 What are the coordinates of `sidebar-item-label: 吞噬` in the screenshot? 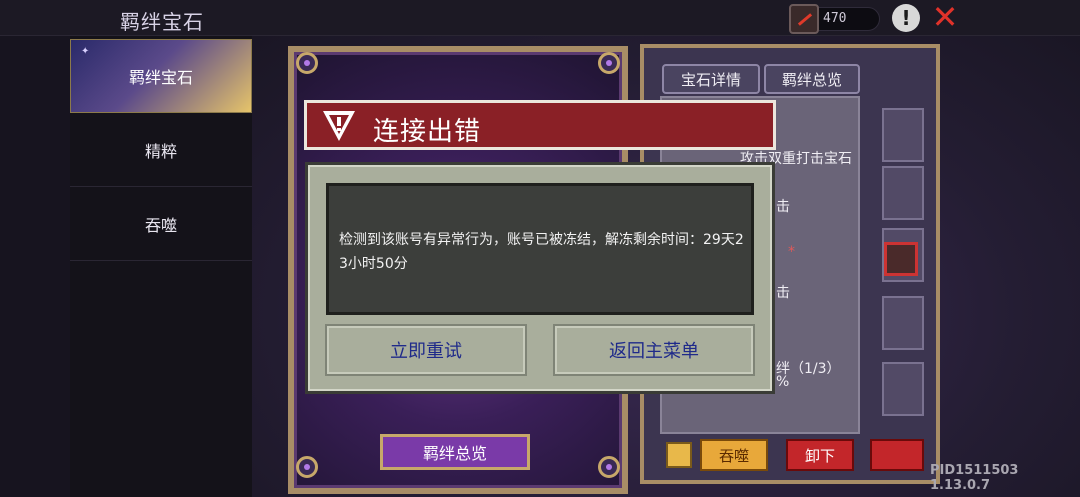 It's located at (160, 225).